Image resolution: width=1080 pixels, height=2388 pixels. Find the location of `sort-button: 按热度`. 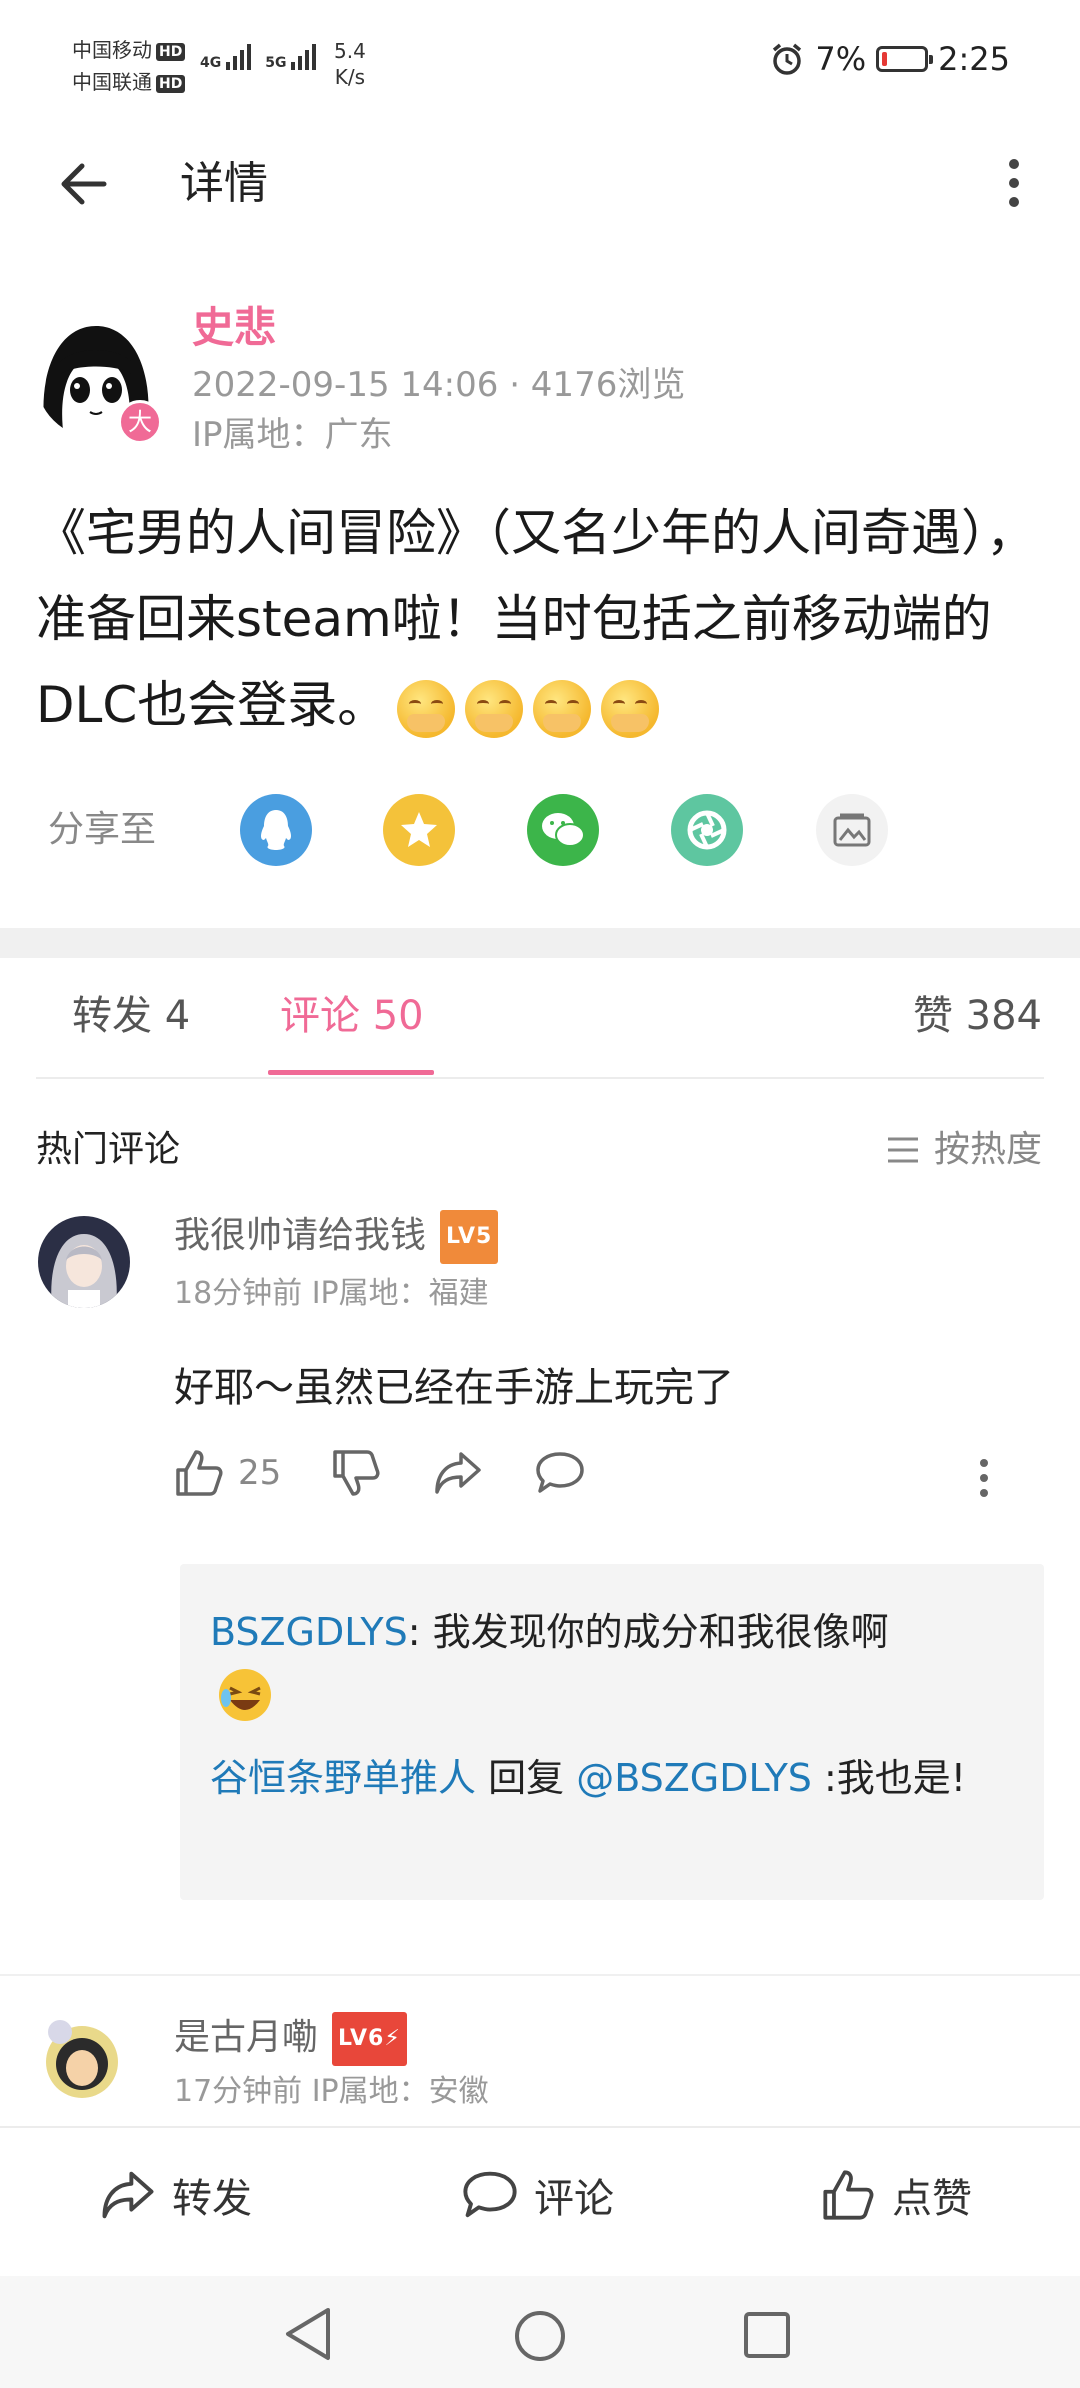

sort-button: 按热度 is located at coordinates (964, 1150).